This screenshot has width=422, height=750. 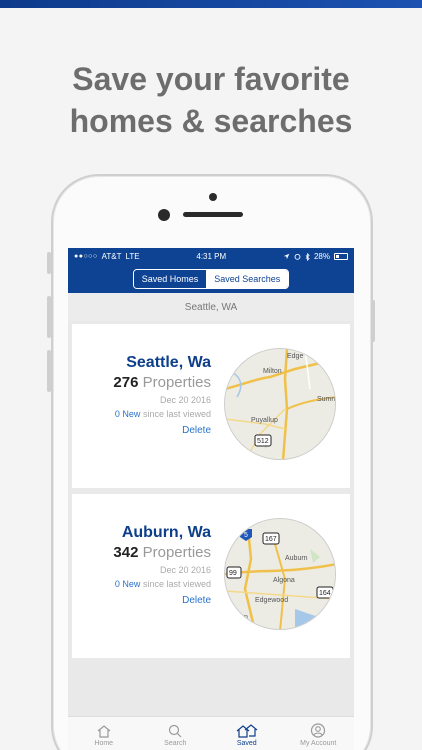 What do you see at coordinates (213, 214) in the screenshot?
I see `earpiece-speaker` at bounding box center [213, 214].